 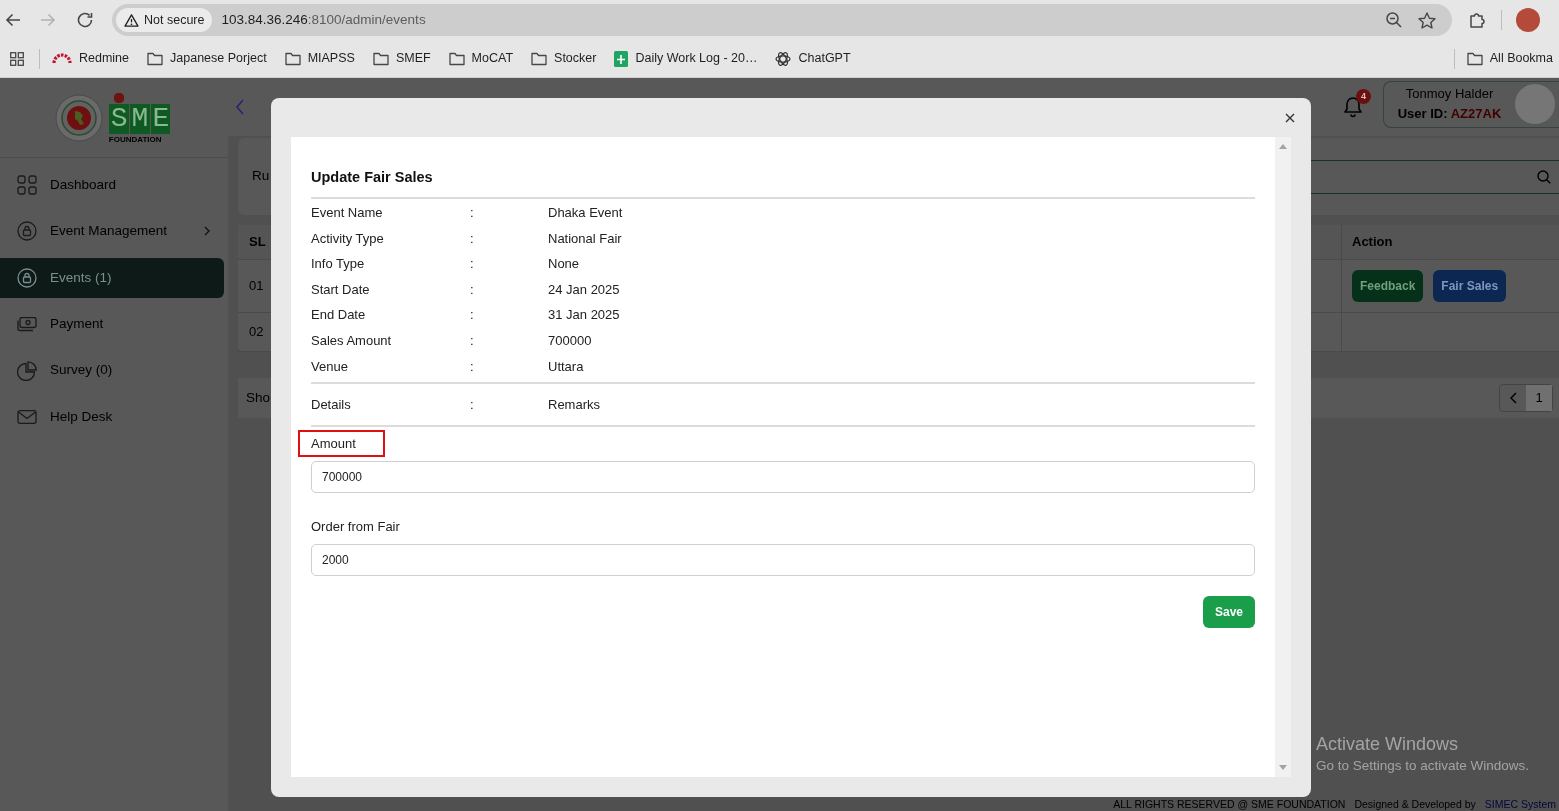 I want to click on bookmark-link: MIAPSS, so click(x=319, y=58).